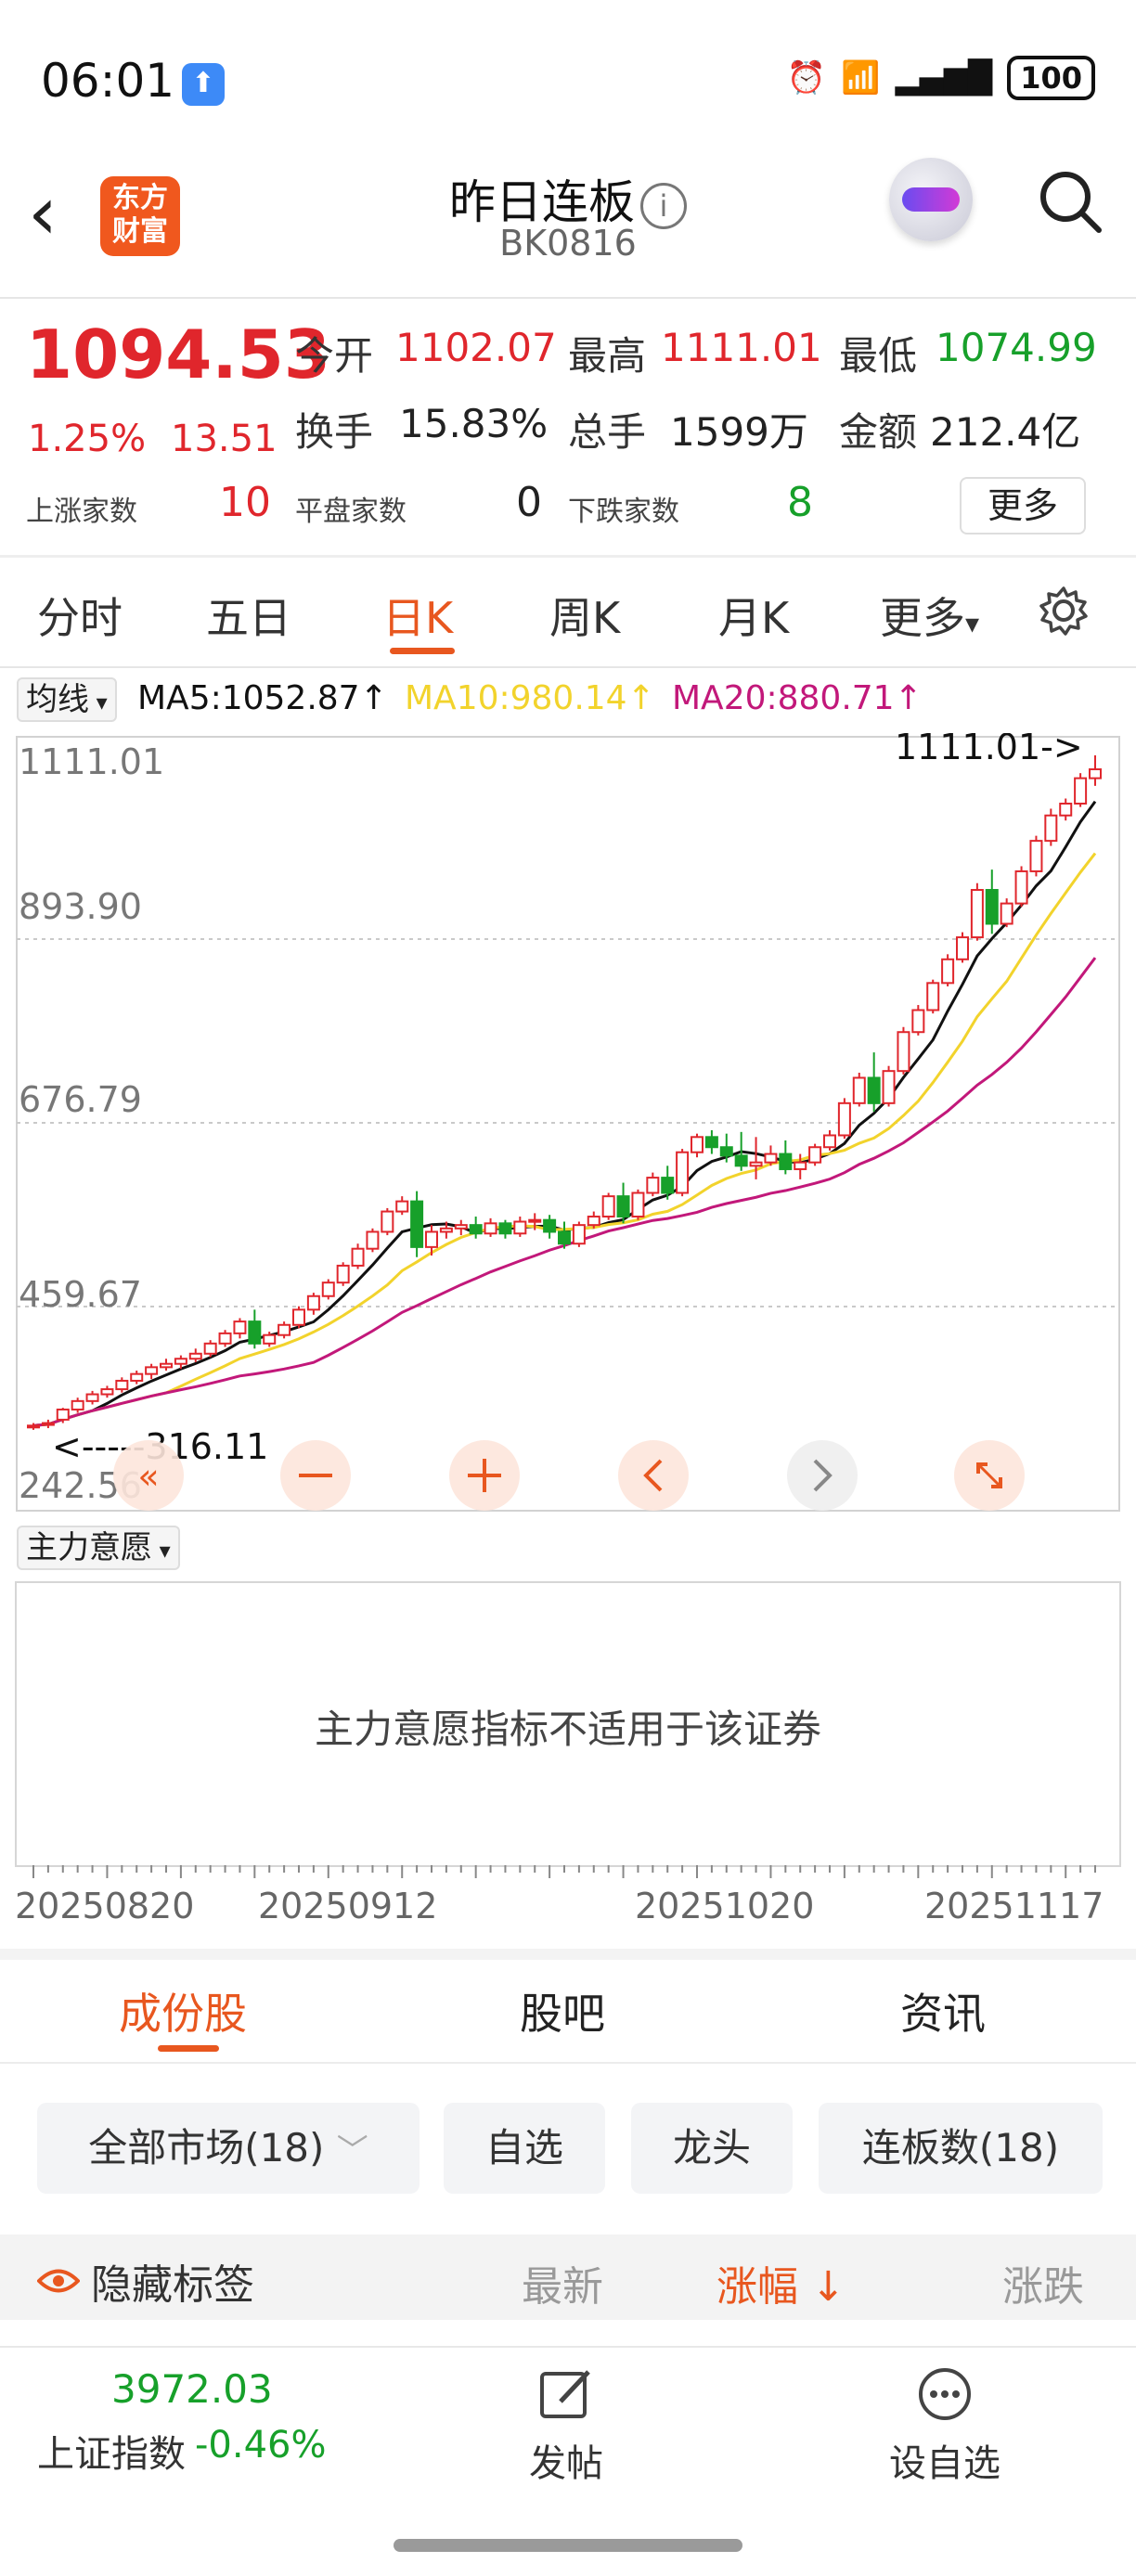  Describe the element at coordinates (725, 1906) in the screenshot. I see `date-tick-label: 20251020` at that location.